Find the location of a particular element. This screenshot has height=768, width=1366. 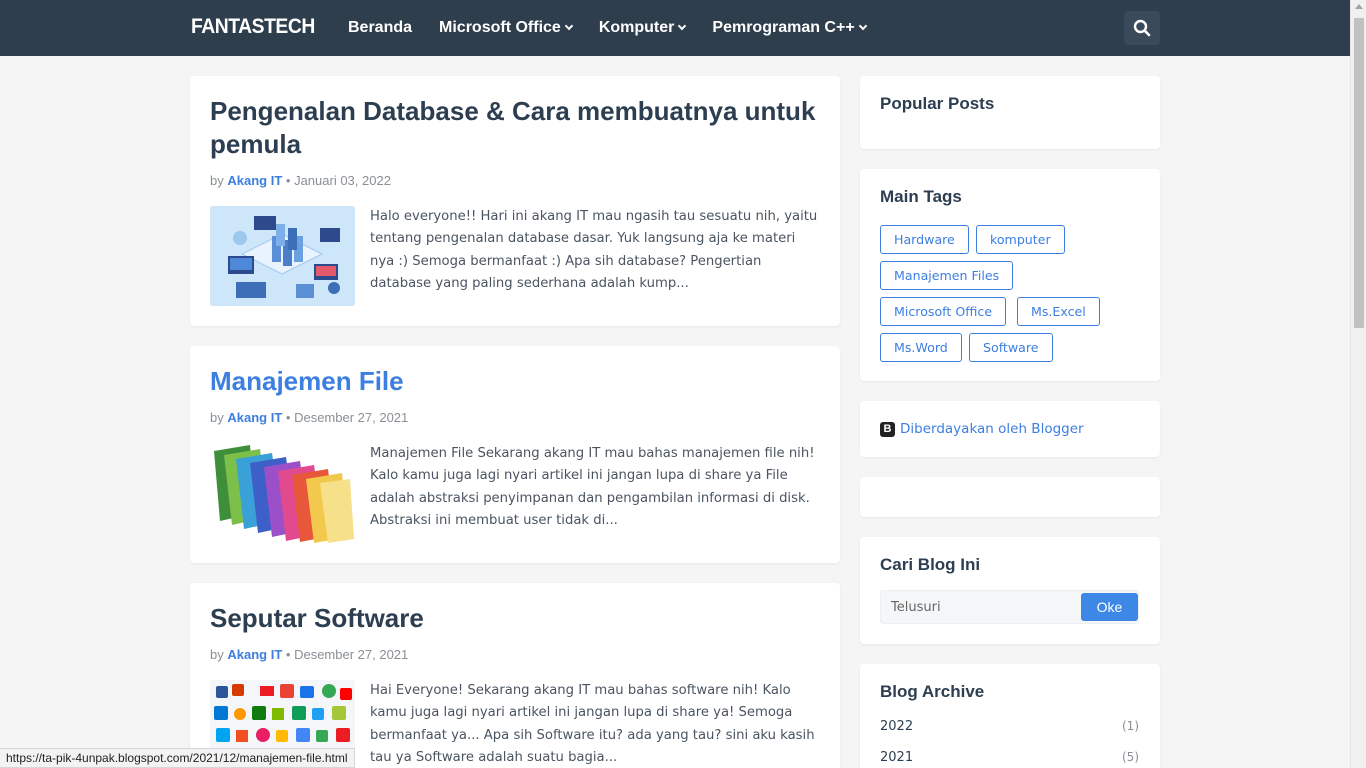

post-title: Manajemen File is located at coordinates (515, 381).